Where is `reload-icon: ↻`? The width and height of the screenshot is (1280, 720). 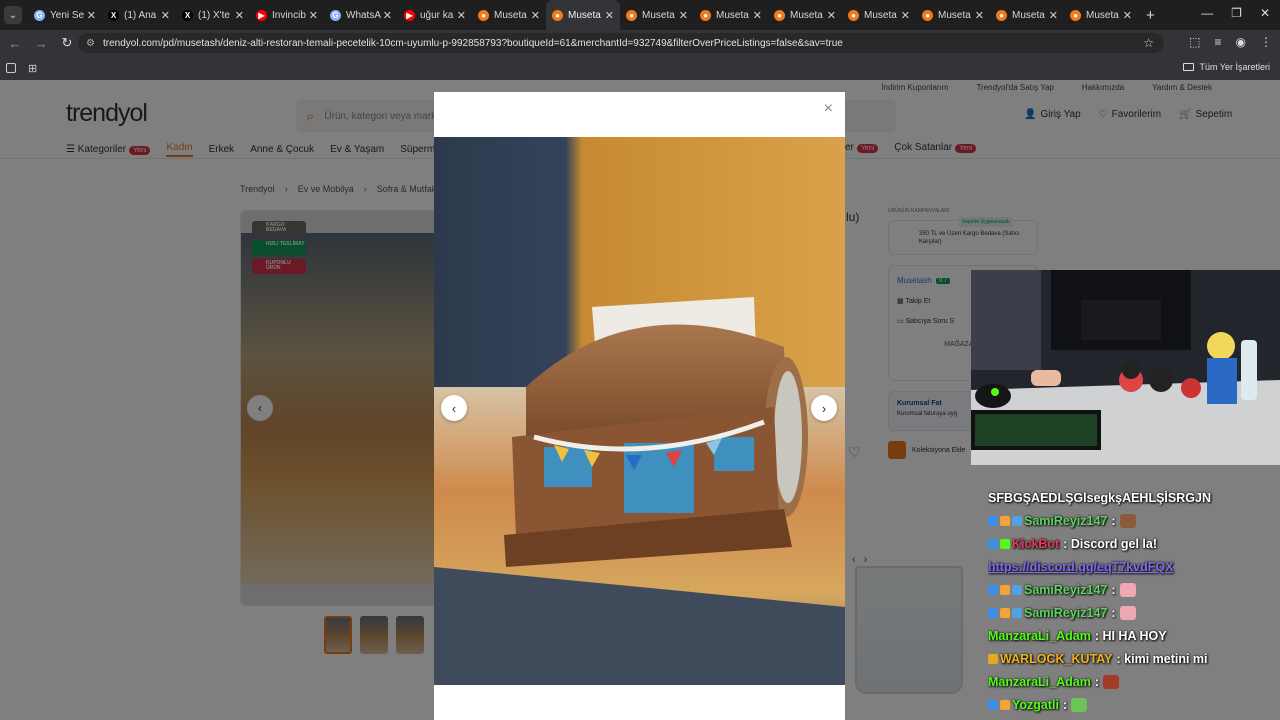 reload-icon: ↻ is located at coordinates (67, 43).